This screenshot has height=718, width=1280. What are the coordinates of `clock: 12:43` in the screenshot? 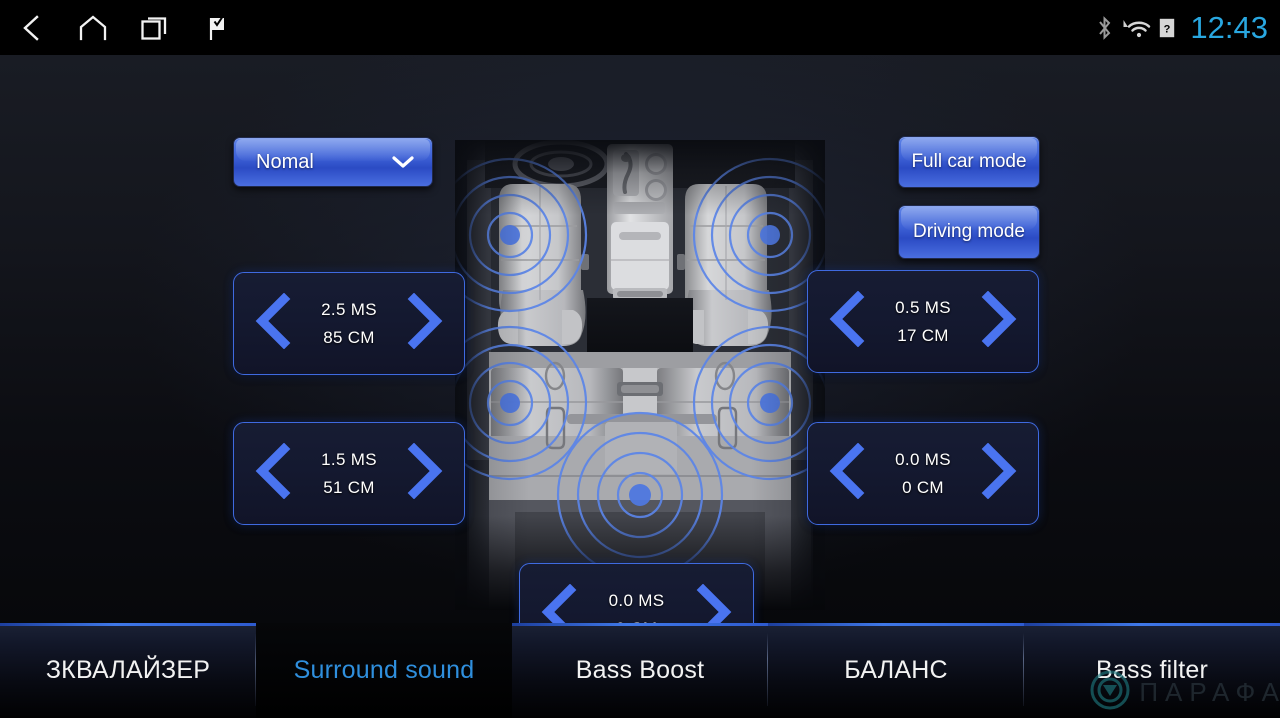 It's located at (1229, 27).